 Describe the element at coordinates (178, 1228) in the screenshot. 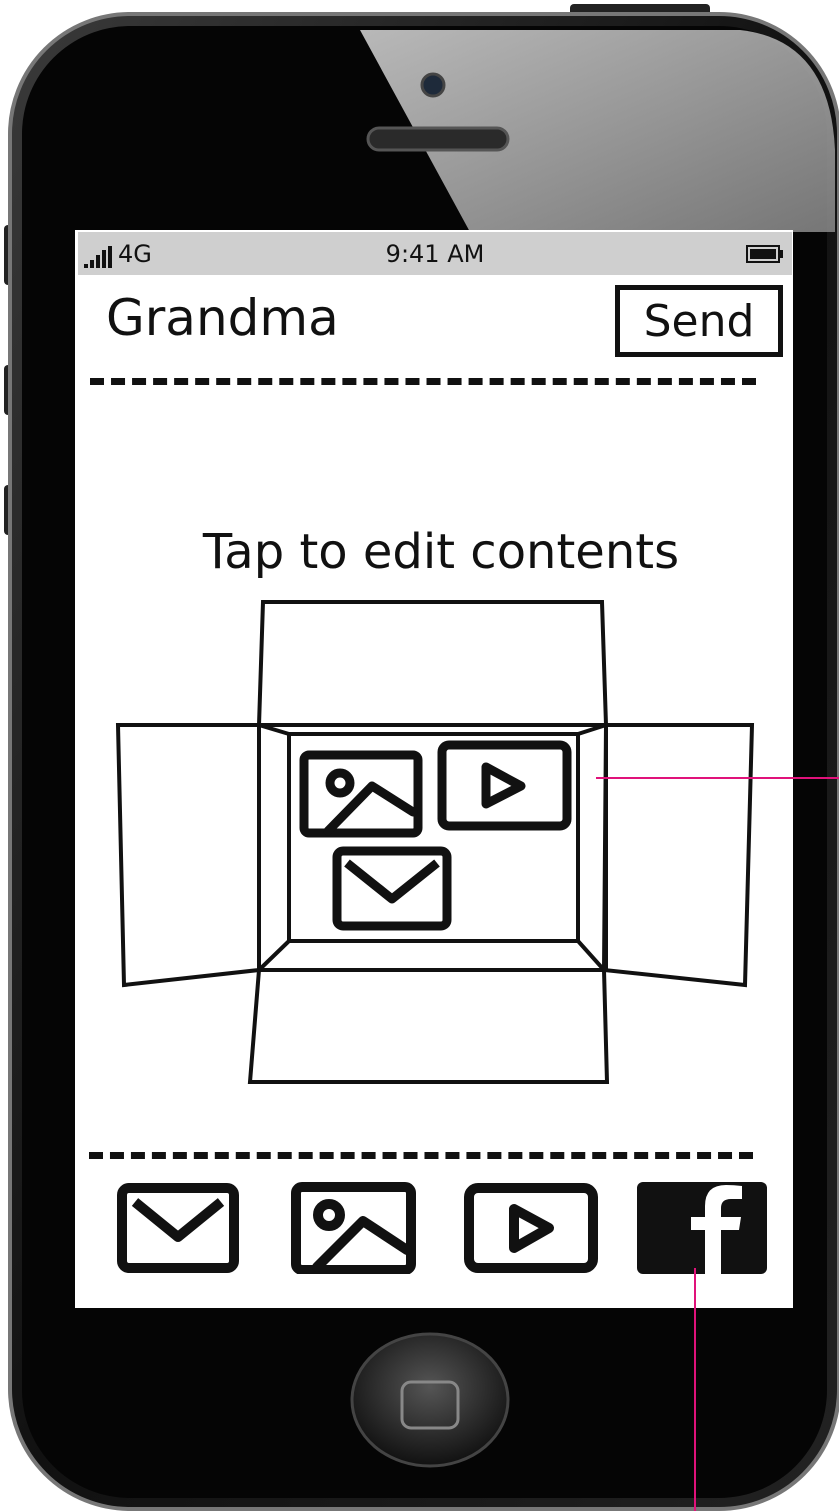

I see `mail-icon` at that location.